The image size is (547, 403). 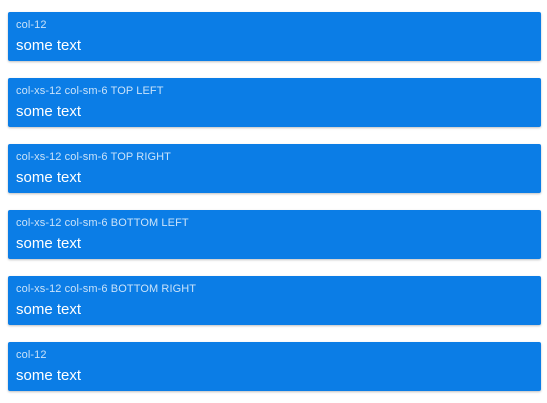 I want to click on card-class-label: col-xs-12 col-sm-6 BOTTOM RIGHT, so click(x=106, y=289).